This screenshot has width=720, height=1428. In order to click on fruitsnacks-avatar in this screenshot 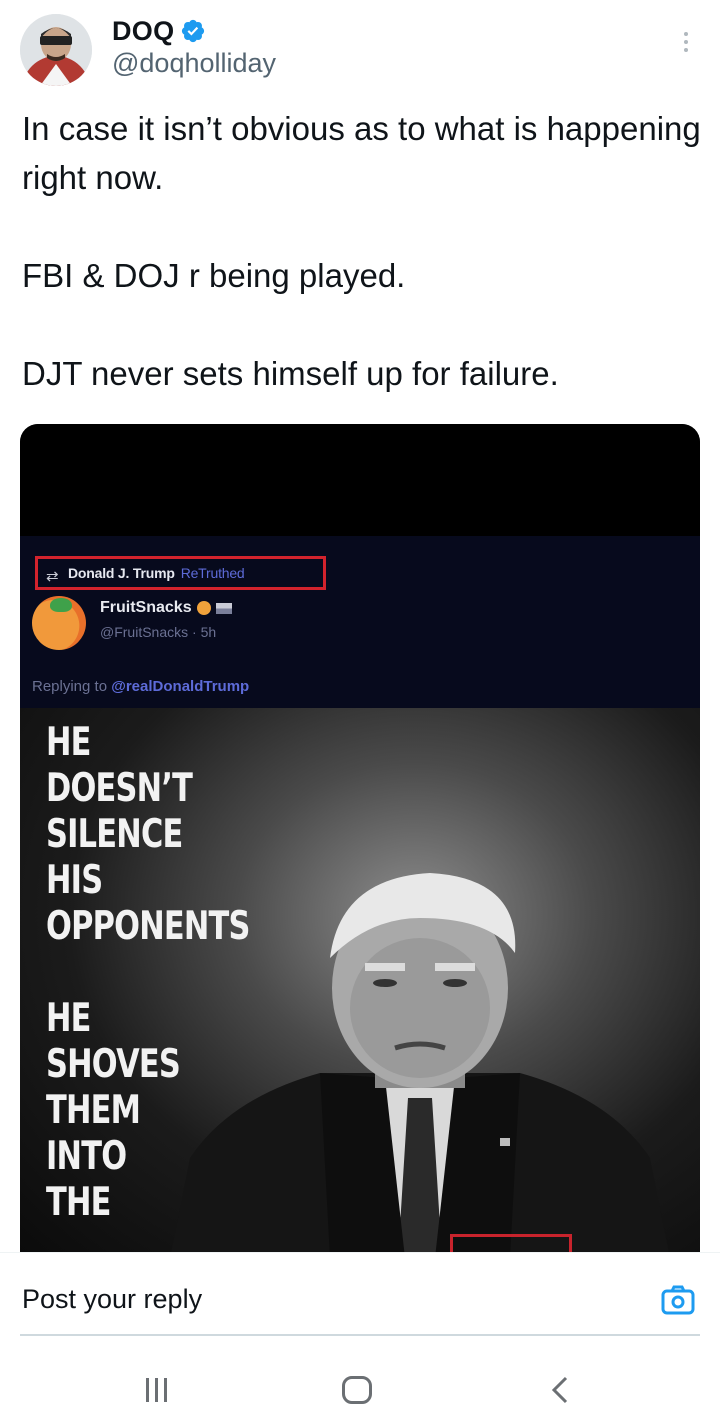, I will do `click(59, 623)`.